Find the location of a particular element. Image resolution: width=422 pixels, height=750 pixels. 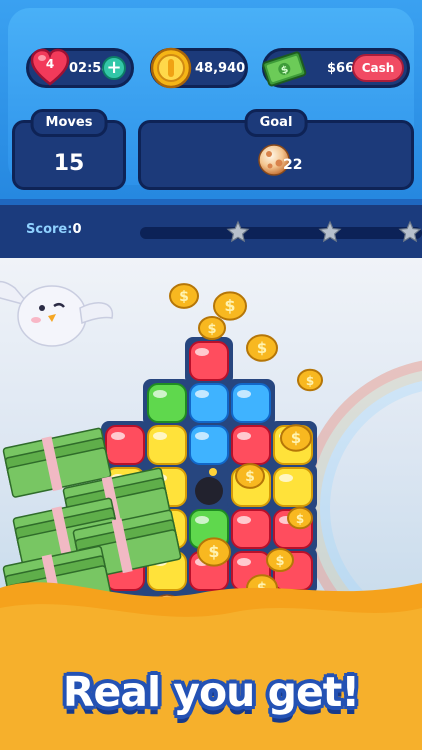

coin-icon is located at coordinates (171, 68).